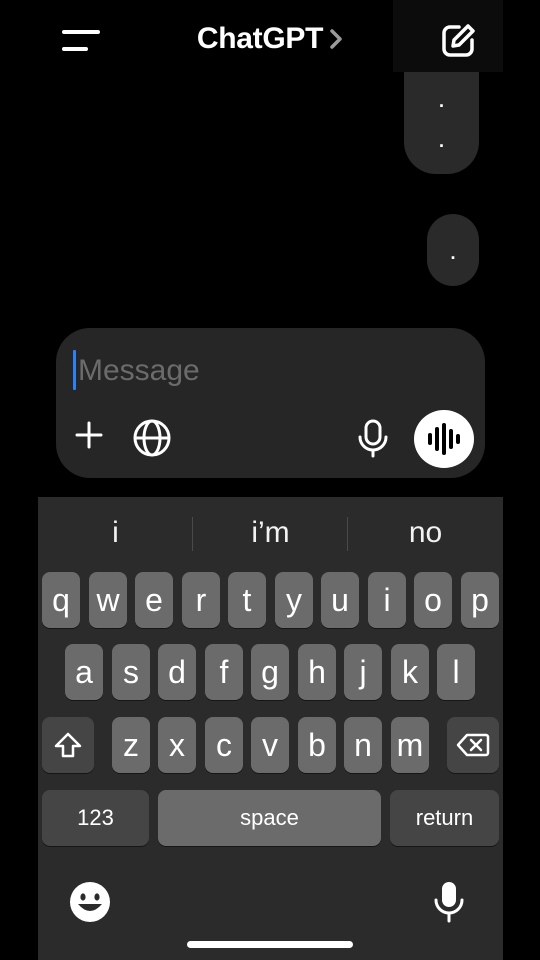 The height and width of the screenshot is (960, 540). Describe the element at coordinates (131, 745) in the screenshot. I see `key-z: z` at that location.